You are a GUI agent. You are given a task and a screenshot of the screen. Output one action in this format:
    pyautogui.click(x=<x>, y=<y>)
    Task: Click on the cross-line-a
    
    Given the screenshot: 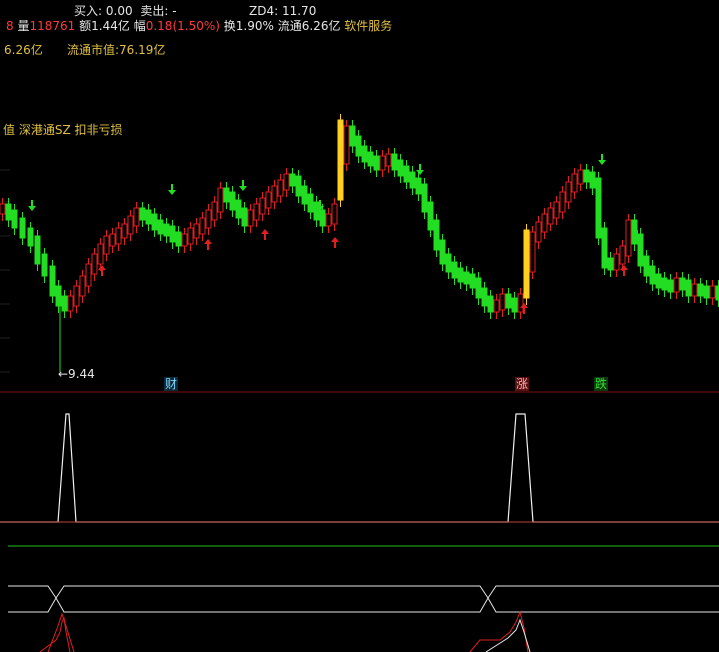 What is the action you would take?
    pyautogui.click(x=363, y=599)
    